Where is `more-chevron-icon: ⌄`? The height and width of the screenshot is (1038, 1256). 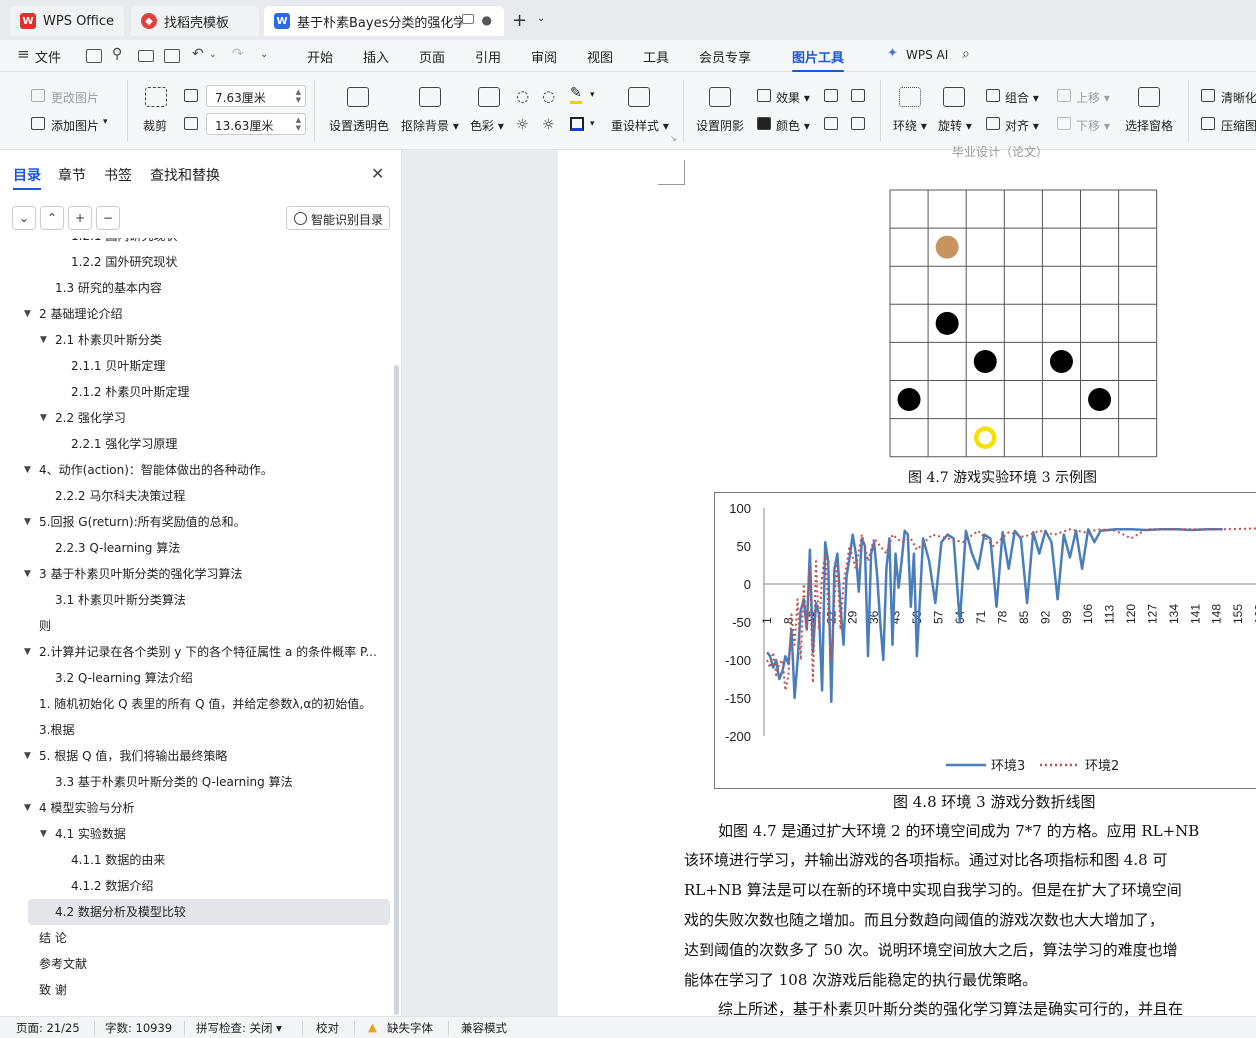 more-chevron-icon: ⌄ is located at coordinates (264, 54).